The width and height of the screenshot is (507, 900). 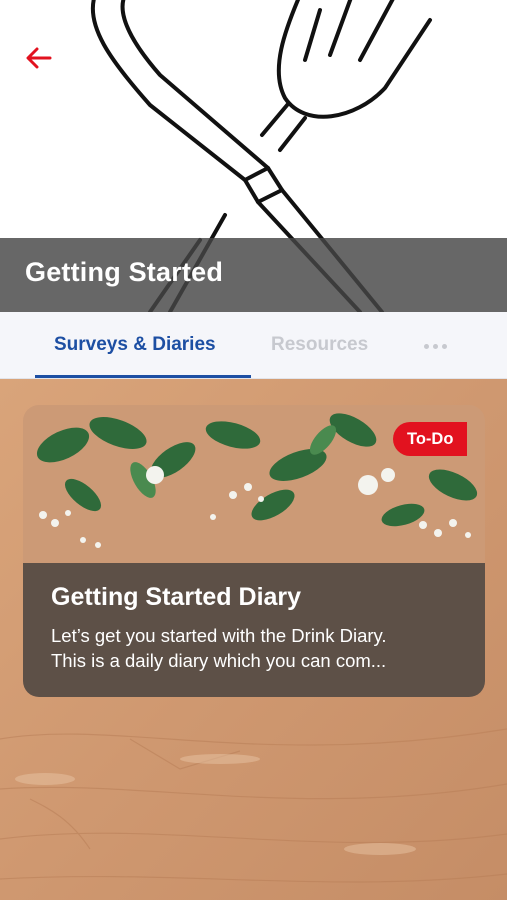 I want to click on back-button, so click(x=39, y=58).